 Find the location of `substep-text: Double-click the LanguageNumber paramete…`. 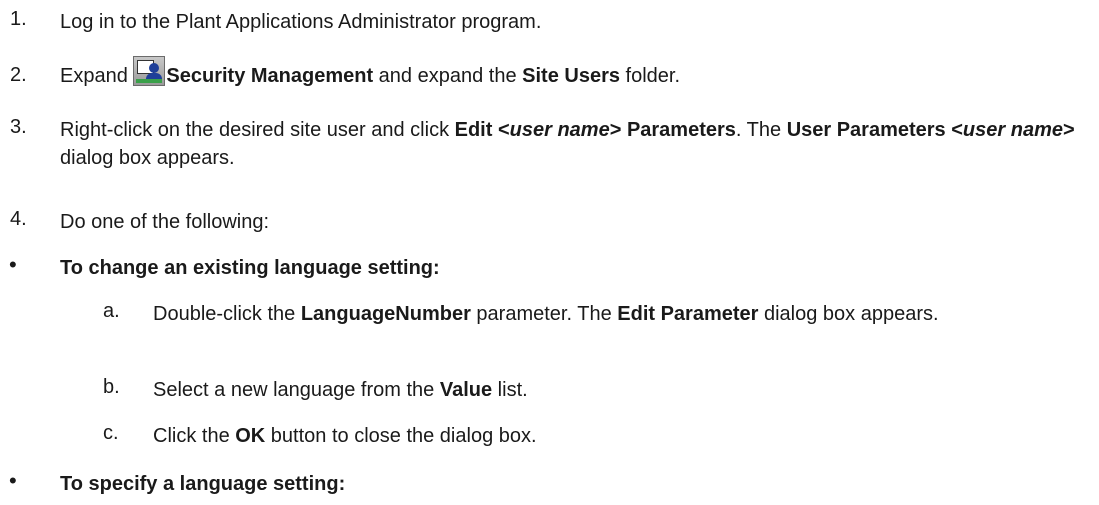

substep-text: Double-click the LanguageNumber paramete… is located at coordinates (619, 314).